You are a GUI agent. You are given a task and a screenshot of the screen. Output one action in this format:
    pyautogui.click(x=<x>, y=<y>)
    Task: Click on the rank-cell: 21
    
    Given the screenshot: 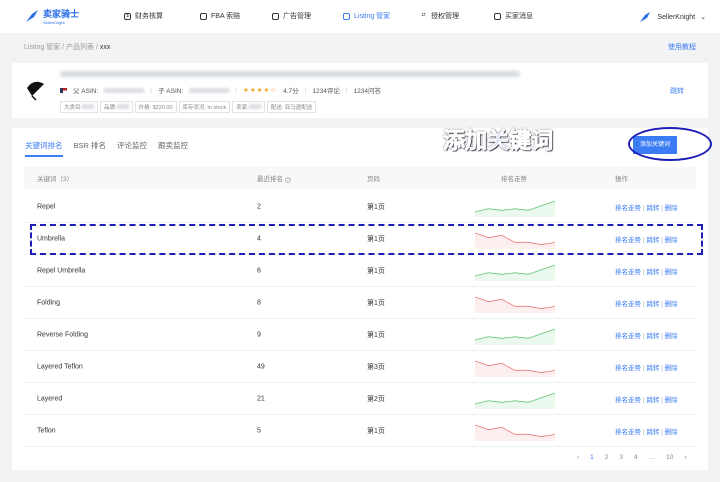 What is the action you would take?
    pyautogui.click(x=261, y=398)
    